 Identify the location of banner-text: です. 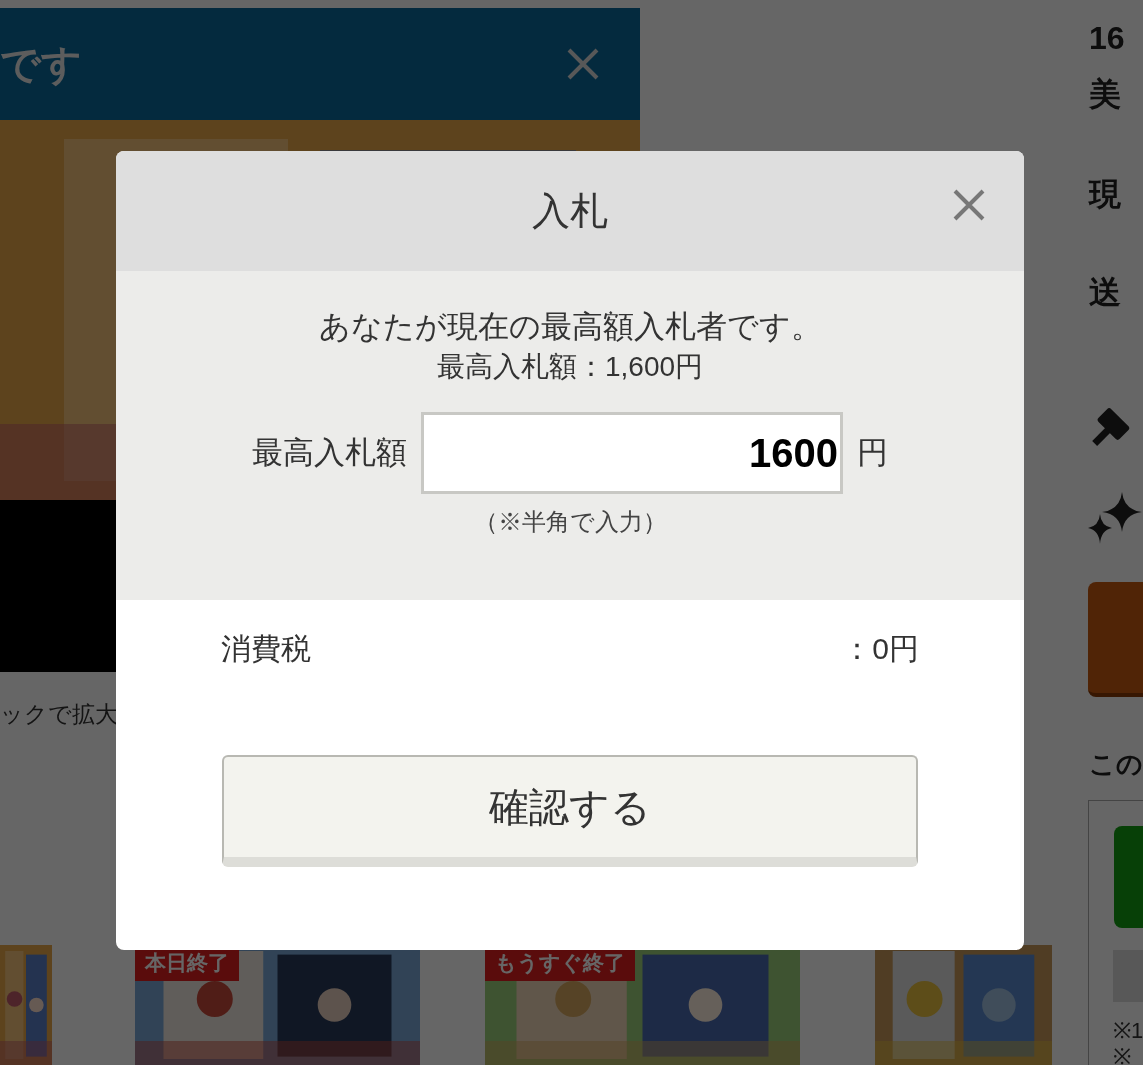
(41, 64).